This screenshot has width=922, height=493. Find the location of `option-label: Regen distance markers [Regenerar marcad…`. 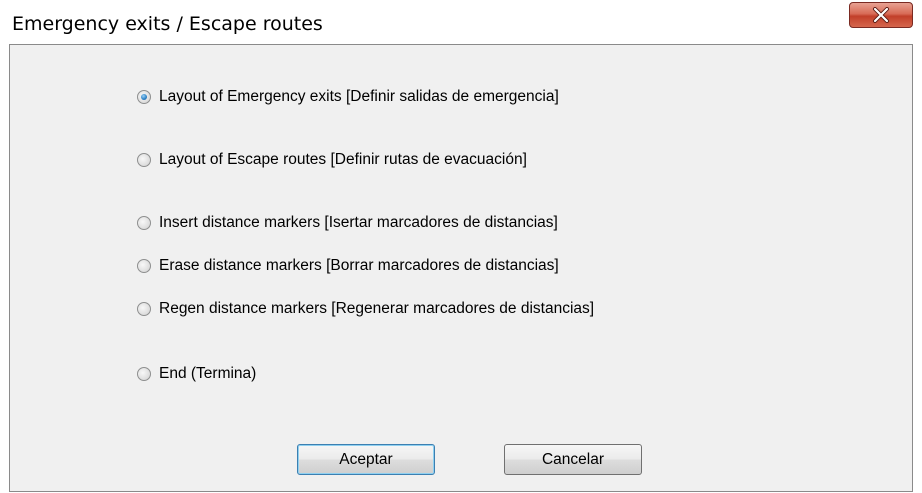

option-label: Regen distance markers [Regenerar marcad… is located at coordinates (377, 308).